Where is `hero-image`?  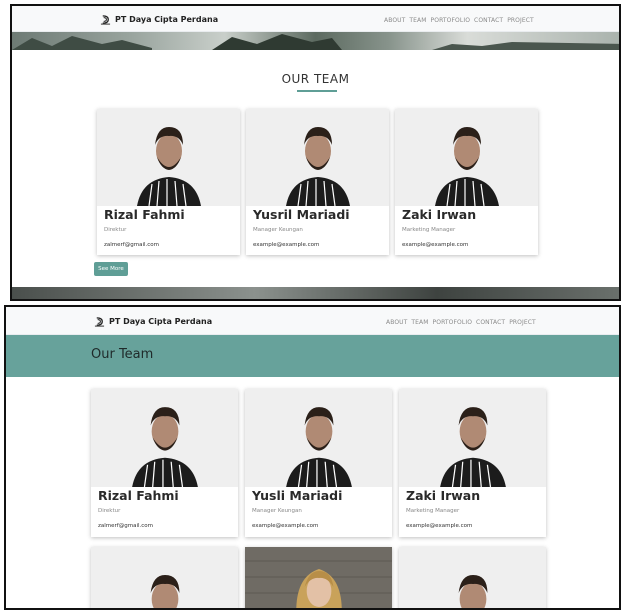
hero-image is located at coordinates (315, 41).